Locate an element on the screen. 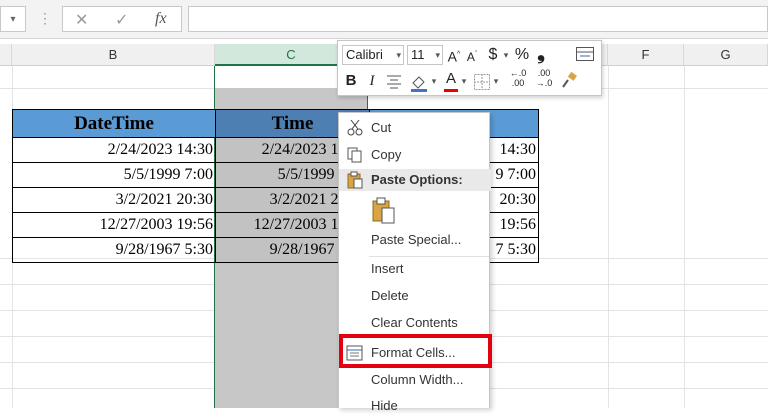  formula-bar: ▾ ⋮ ✕ ✓ fx is located at coordinates (384, 19).